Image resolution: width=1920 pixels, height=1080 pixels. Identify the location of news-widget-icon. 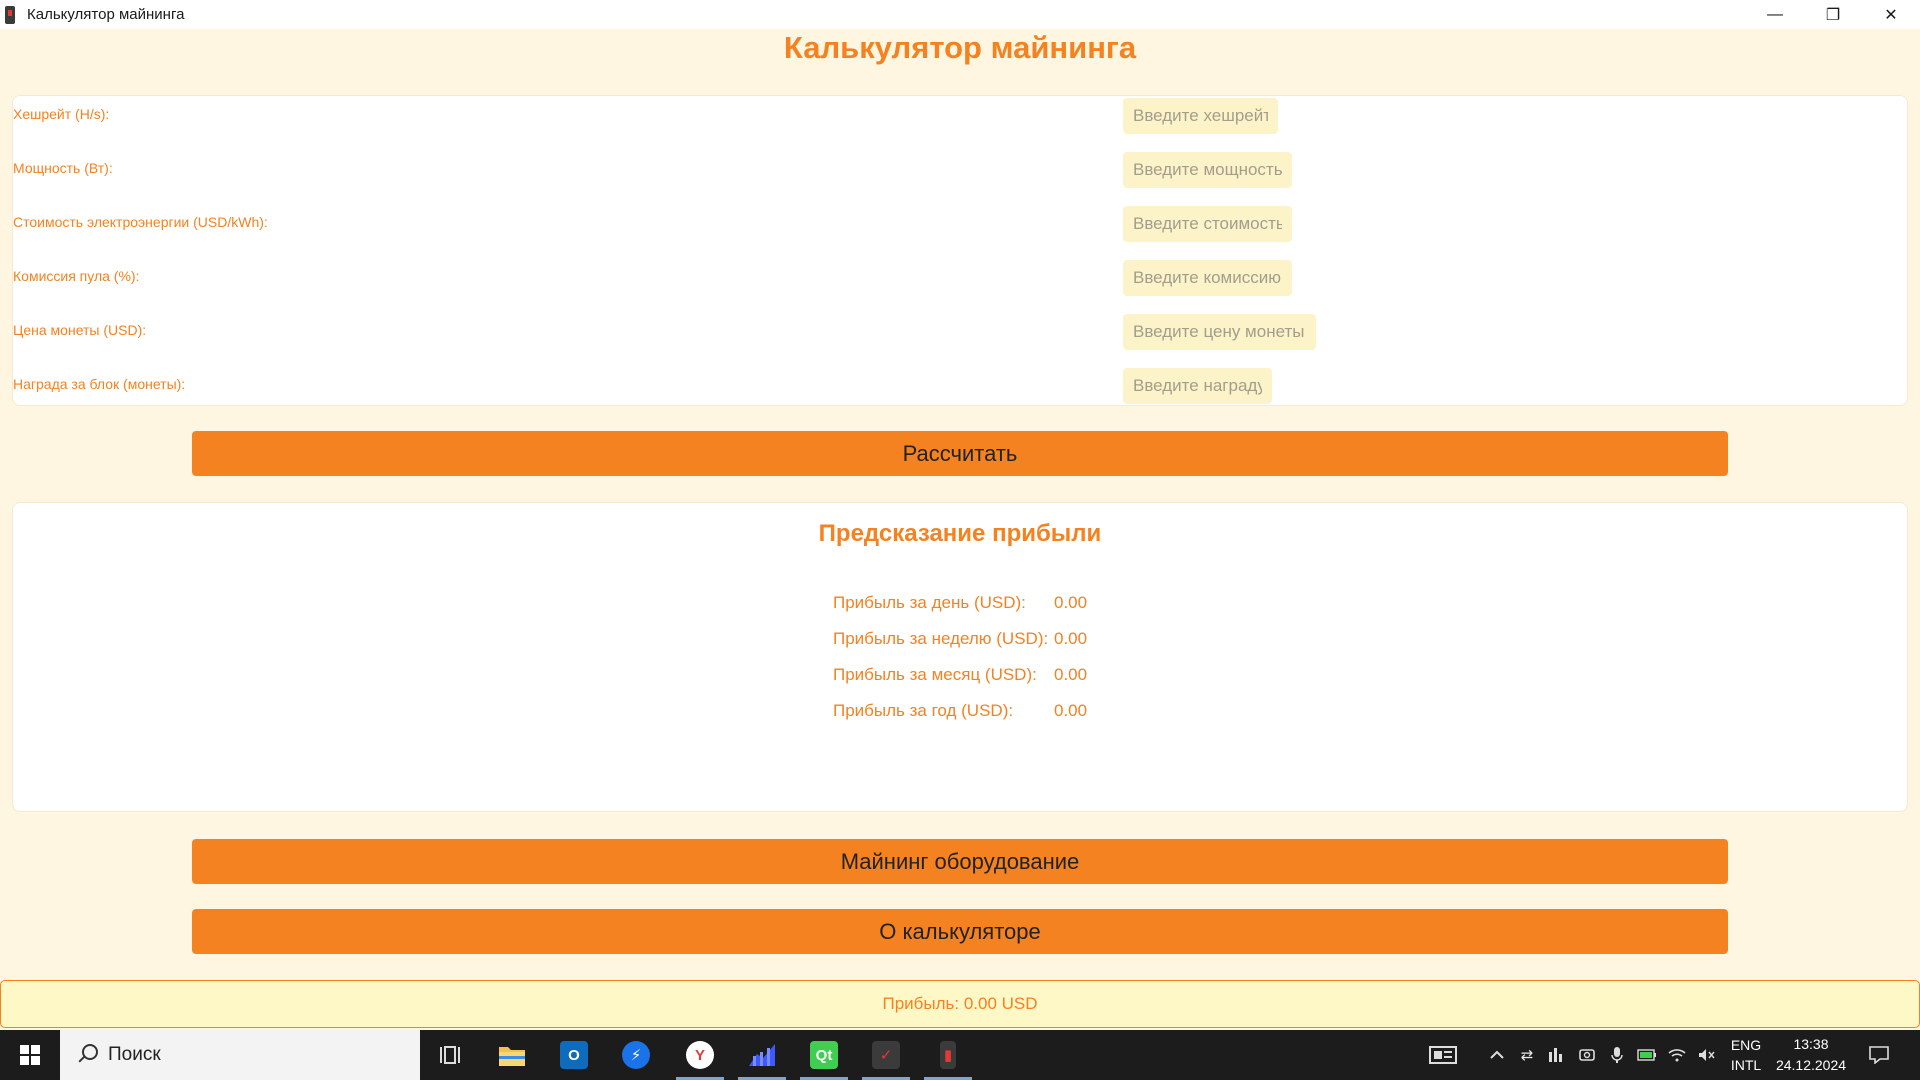
(1443, 1055).